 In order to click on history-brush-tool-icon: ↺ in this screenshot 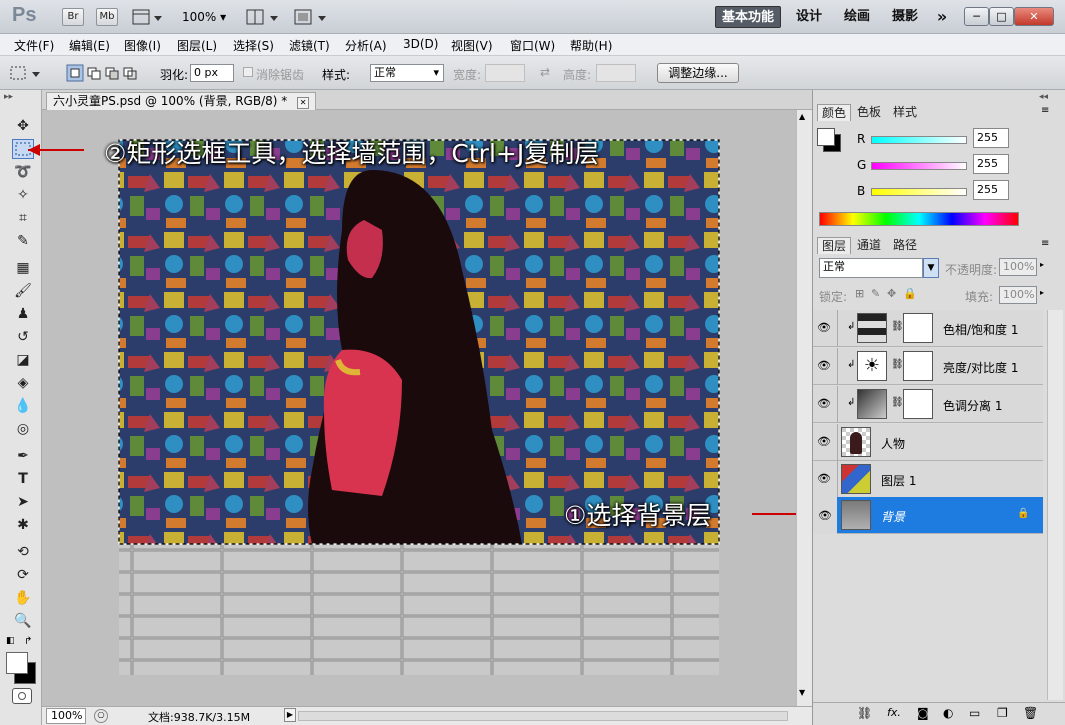, I will do `click(23, 337)`.